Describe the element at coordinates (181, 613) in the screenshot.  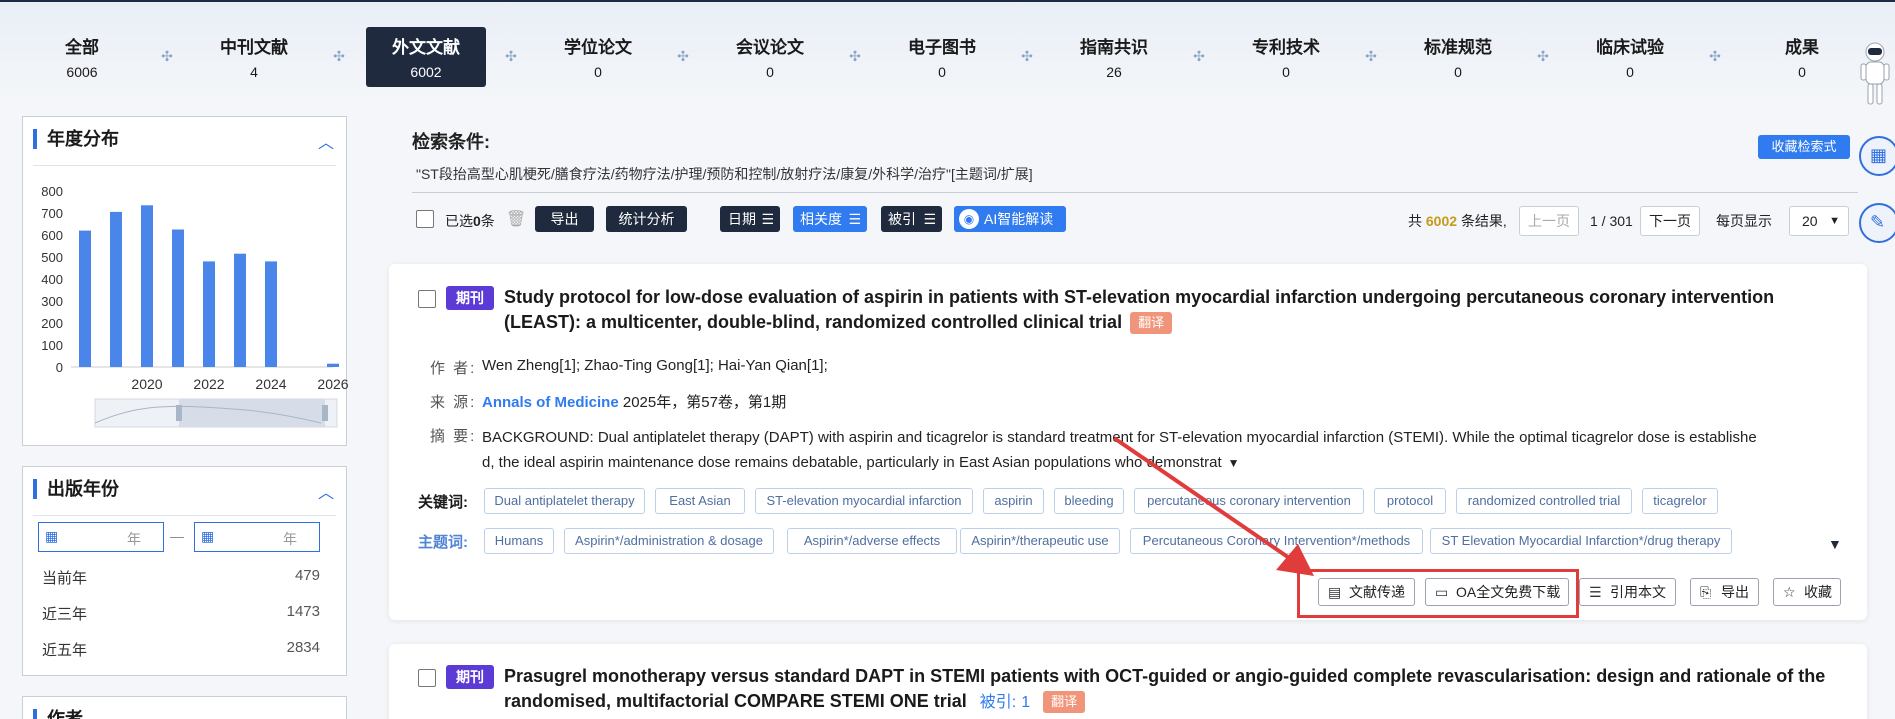
I see `year-filter-3y: 近三年 1473` at that location.